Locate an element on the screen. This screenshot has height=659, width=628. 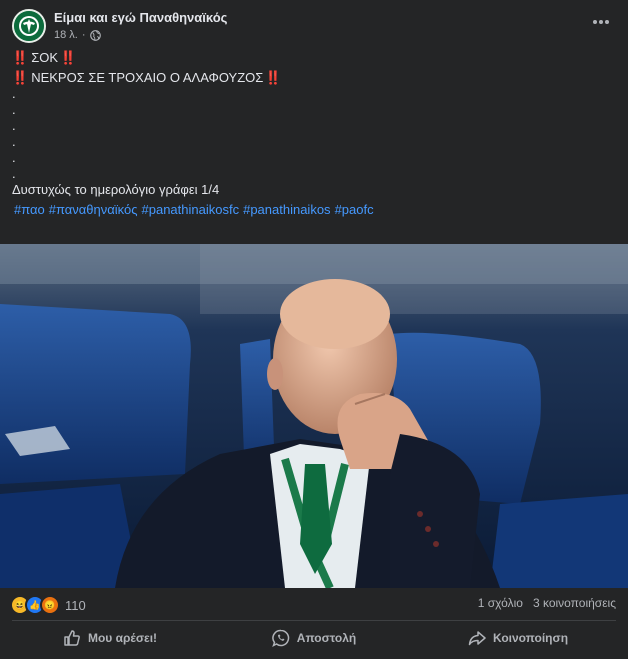
engagement-stats: 1 σχόλιο 3 κοινοποιήσεις is located at coordinates (547, 603).